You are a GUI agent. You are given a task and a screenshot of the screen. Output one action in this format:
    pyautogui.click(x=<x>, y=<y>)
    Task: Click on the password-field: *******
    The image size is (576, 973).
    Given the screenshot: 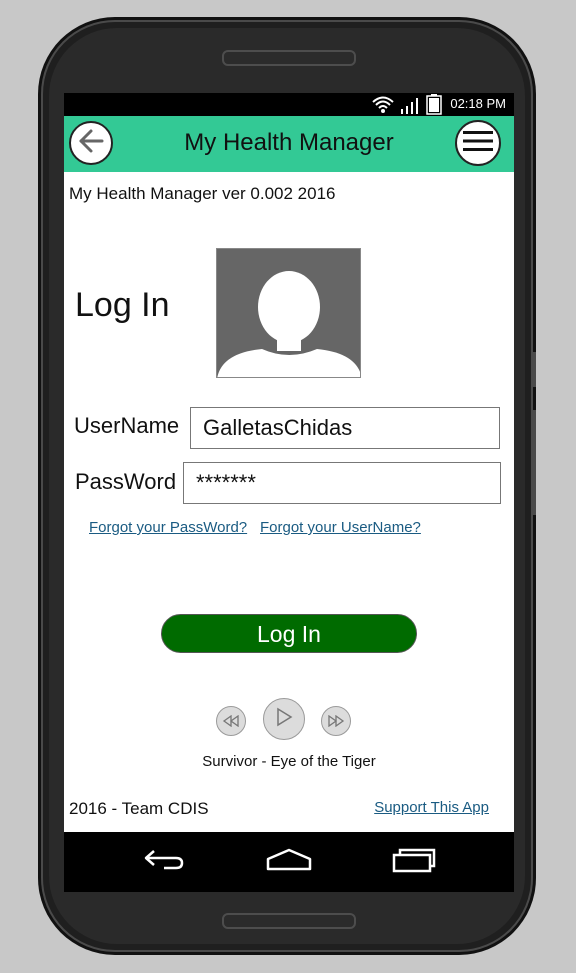 What is the action you would take?
    pyautogui.click(x=342, y=483)
    